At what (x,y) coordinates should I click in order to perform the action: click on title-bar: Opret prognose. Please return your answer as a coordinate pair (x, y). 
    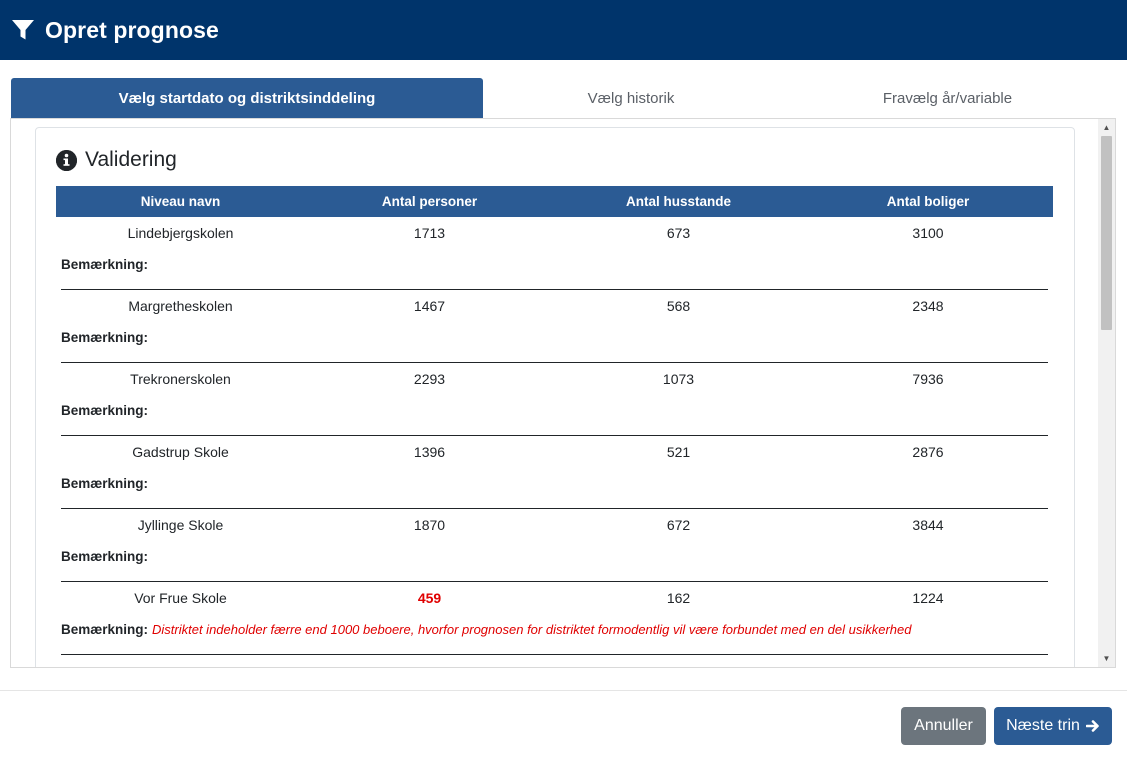
    Looking at the image, I should click on (563, 30).